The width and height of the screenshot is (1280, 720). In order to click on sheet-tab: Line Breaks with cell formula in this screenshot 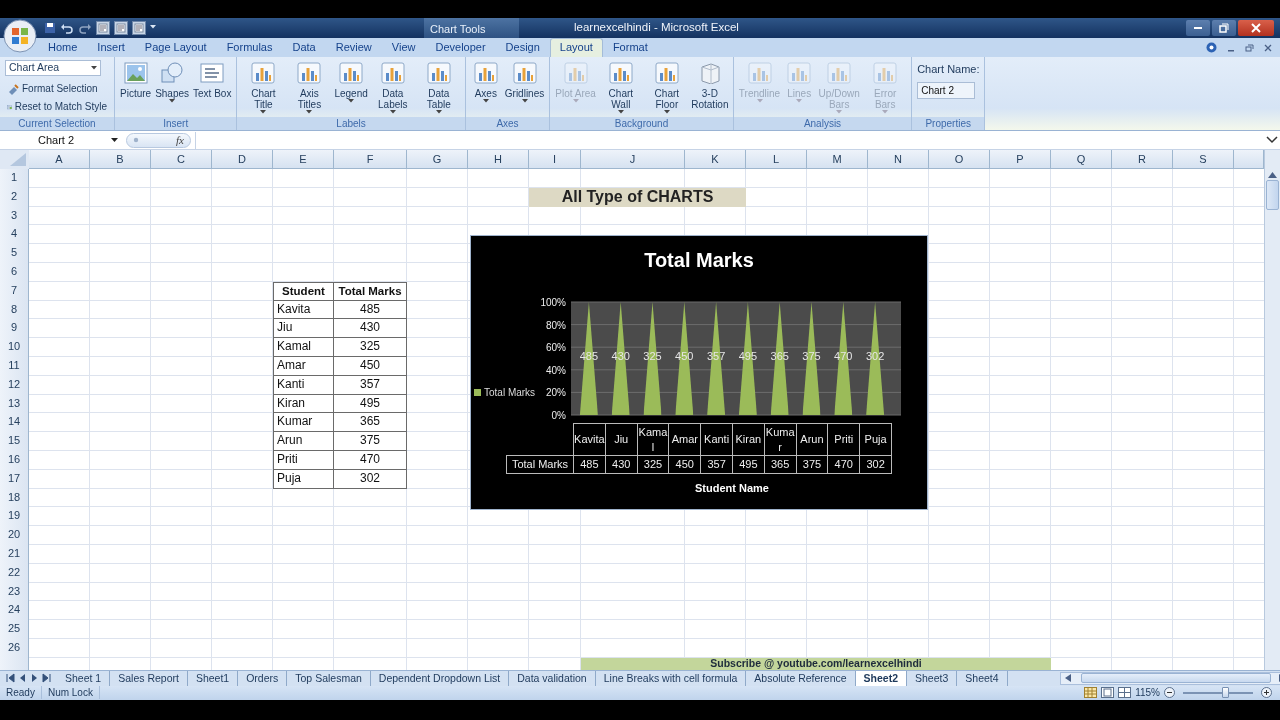, I will do `click(671, 678)`.